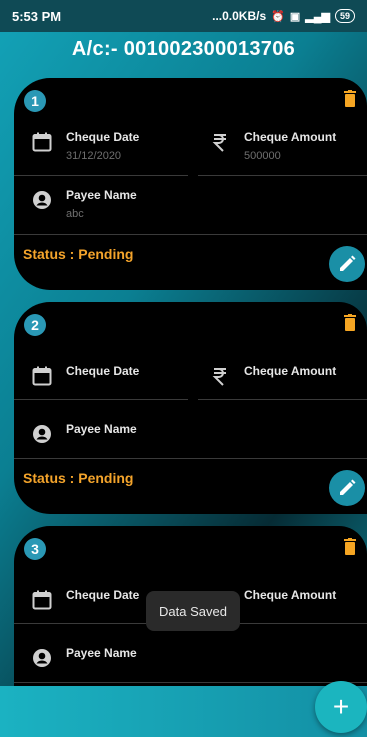  I want to click on bottom-band, so click(183, 711).